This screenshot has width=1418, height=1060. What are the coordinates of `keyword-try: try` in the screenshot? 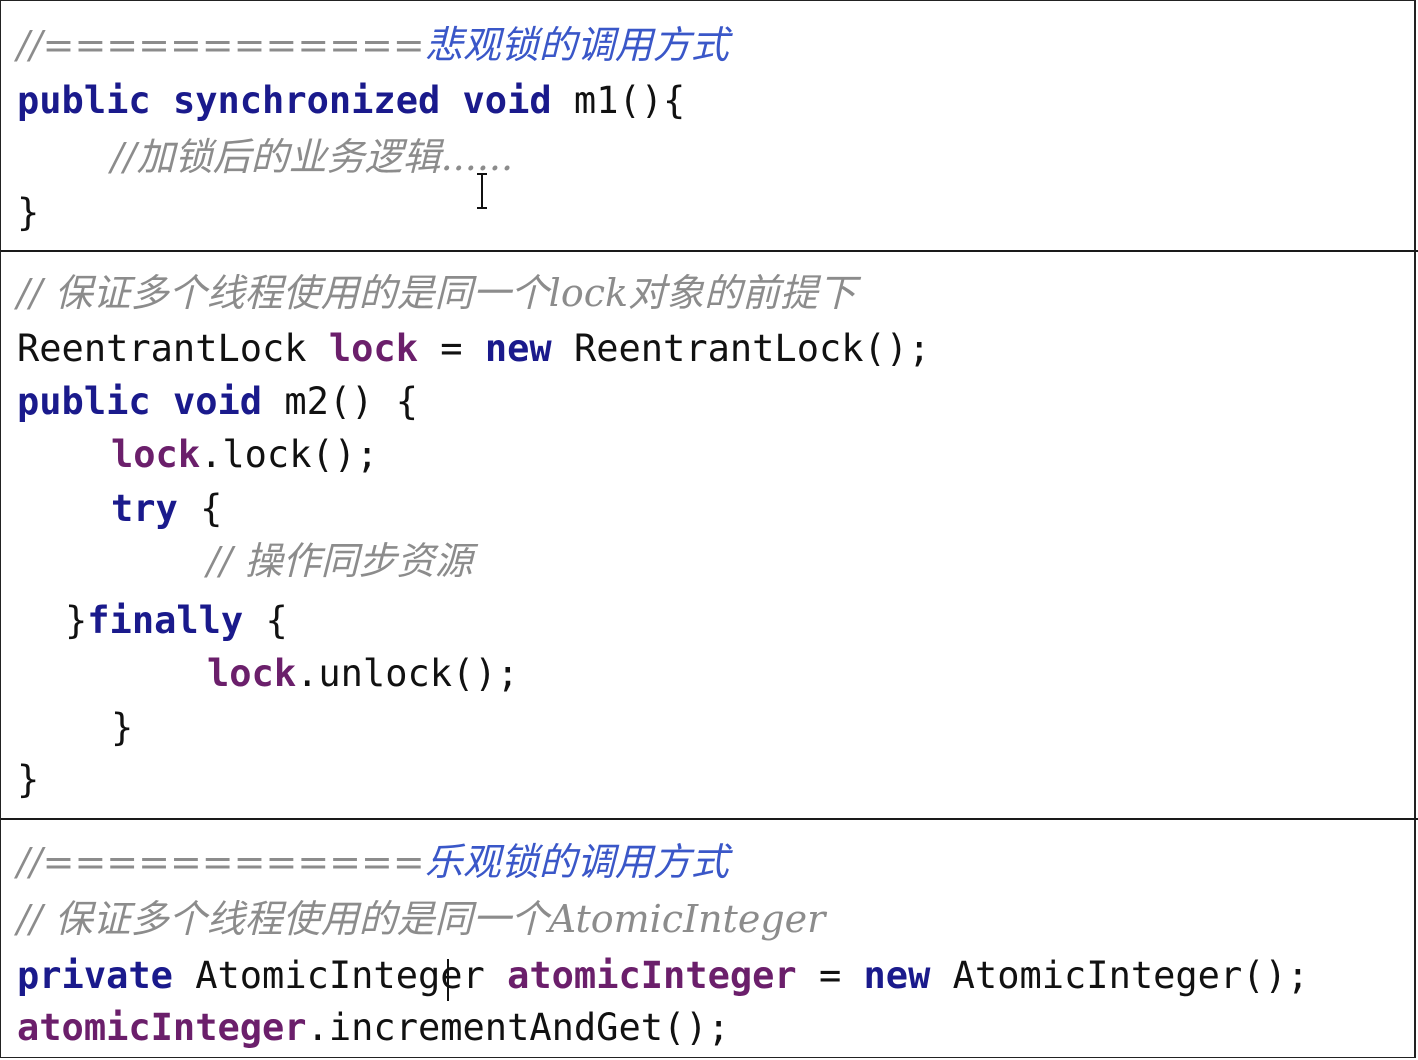 It's located at (144, 508).